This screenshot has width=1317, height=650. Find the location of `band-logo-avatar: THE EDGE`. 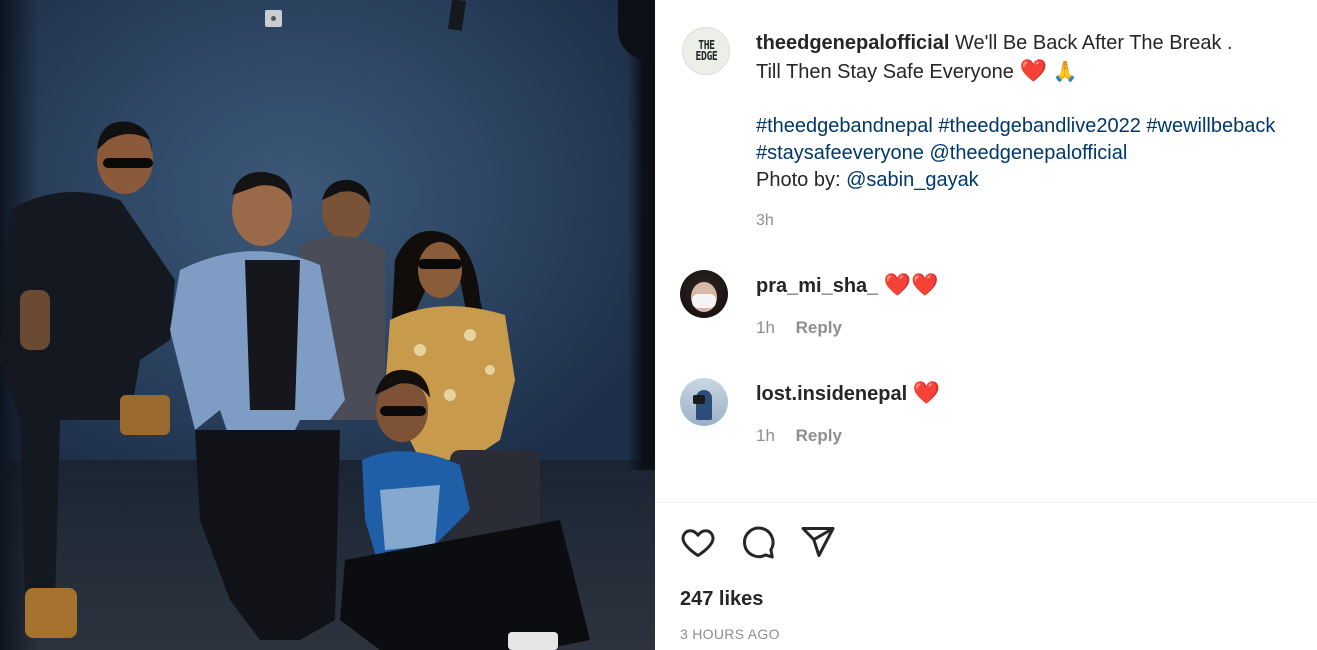

band-logo-avatar: THE EDGE is located at coordinates (706, 51).